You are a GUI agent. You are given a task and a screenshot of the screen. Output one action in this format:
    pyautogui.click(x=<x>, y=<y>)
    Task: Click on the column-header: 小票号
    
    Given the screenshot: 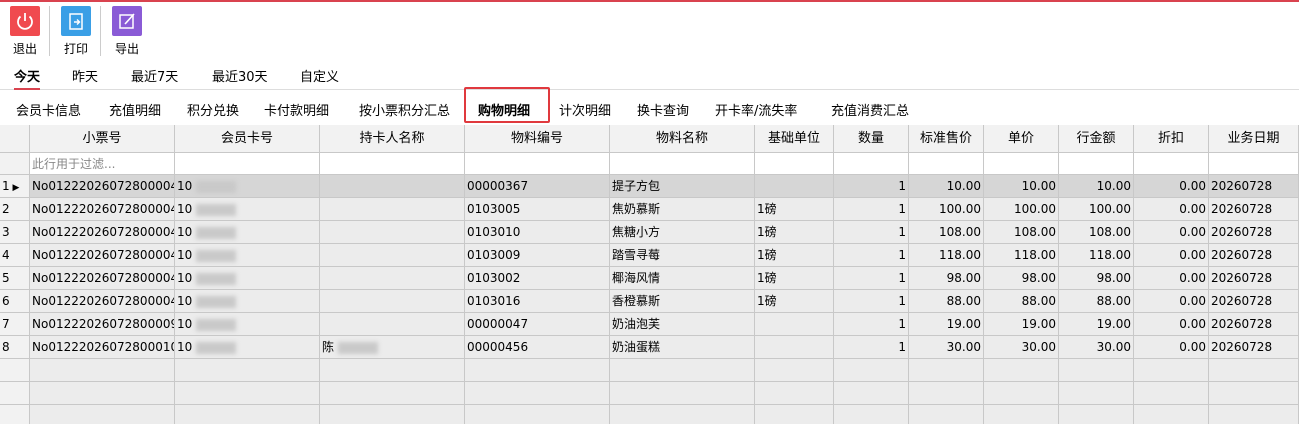 What is the action you would take?
    pyautogui.click(x=102, y=139)
    